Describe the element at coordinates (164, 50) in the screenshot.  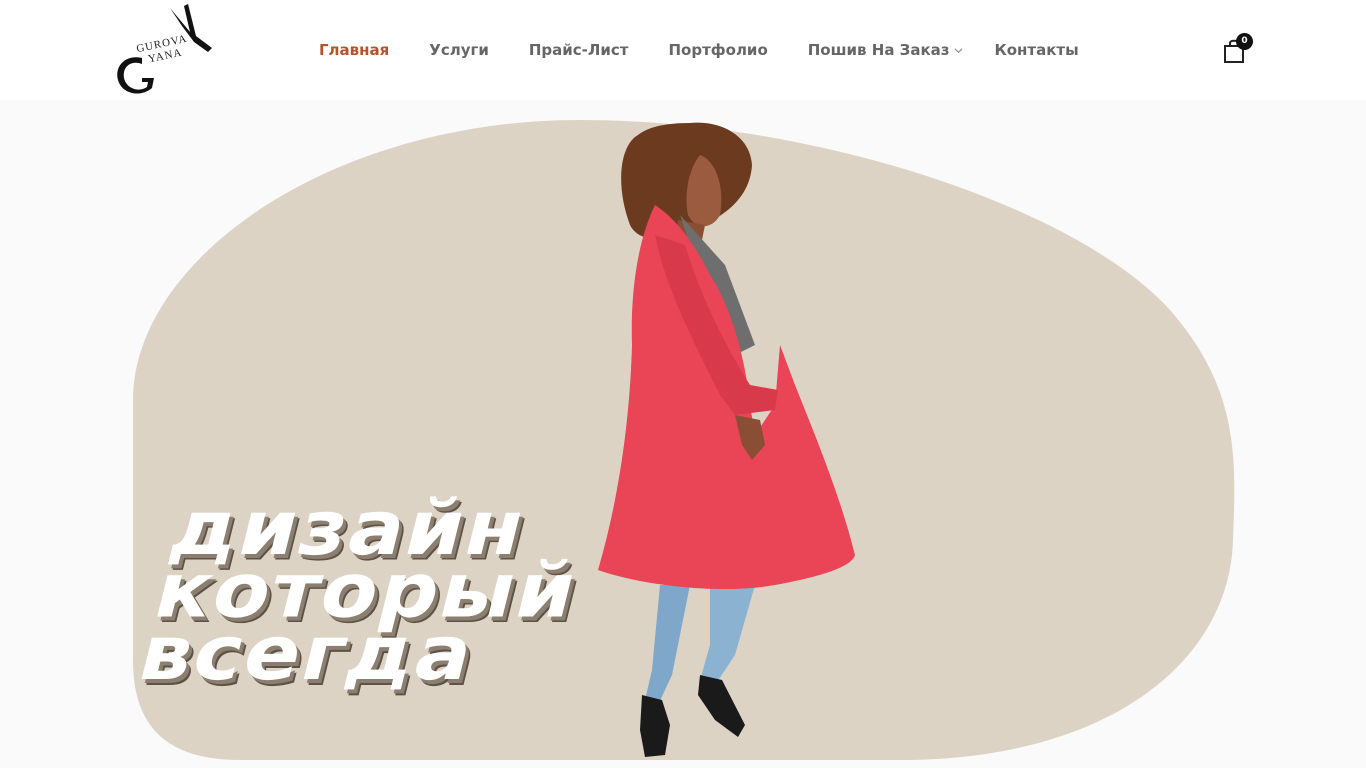
I see `brand-logo: GUROVA YANA` at that location.